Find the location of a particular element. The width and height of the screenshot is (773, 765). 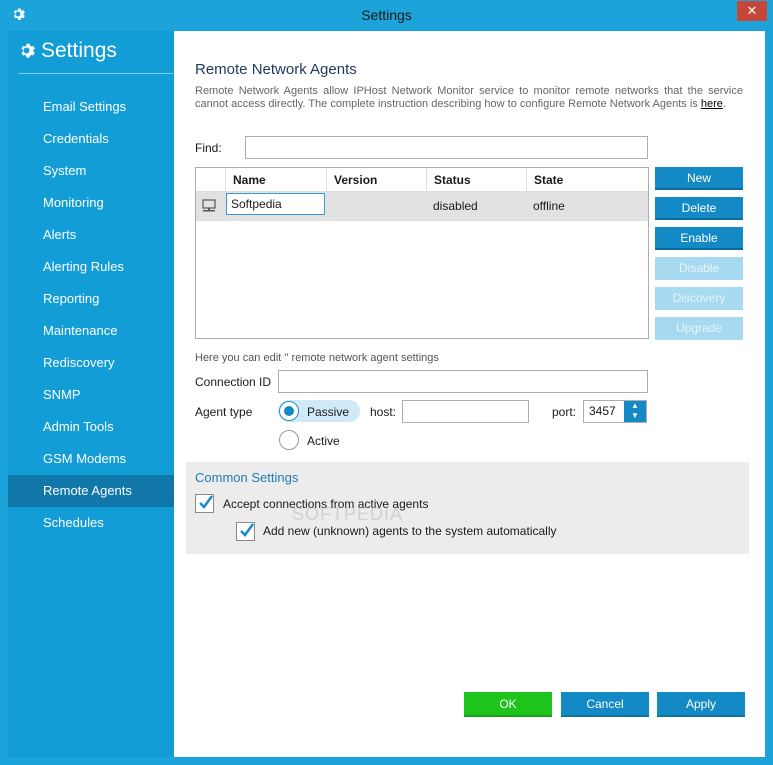

chevron-down-icon: ▼ is located at coordinates (635, 415).